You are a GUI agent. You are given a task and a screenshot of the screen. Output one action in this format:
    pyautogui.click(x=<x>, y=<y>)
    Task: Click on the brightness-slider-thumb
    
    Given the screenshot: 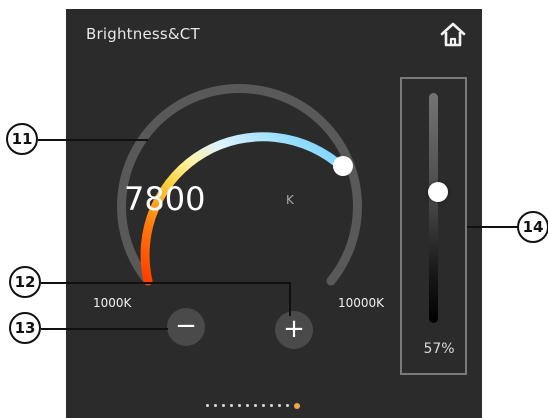 What is the action you would take?
    pyautogui.click(x=438, y=191)
    